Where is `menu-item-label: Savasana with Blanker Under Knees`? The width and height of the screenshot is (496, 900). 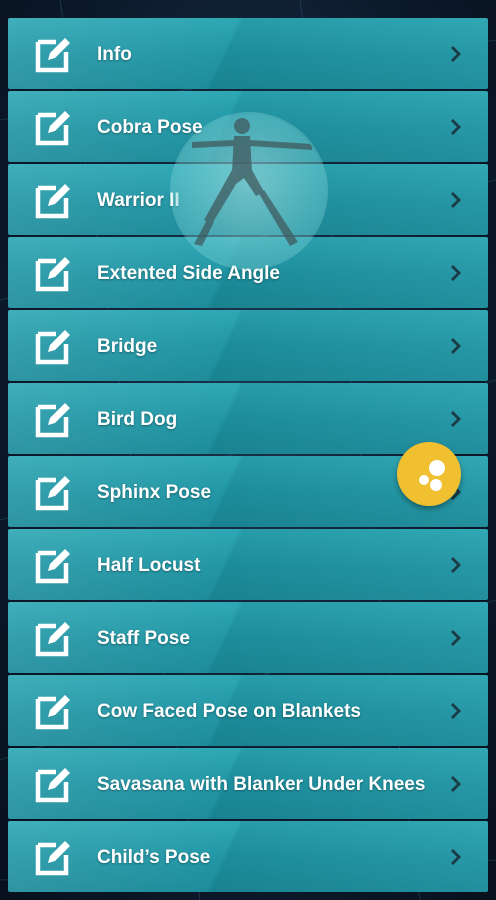
menu-item-label: Savasana with Blanker Under Knees is located at coordinates (261, 784).